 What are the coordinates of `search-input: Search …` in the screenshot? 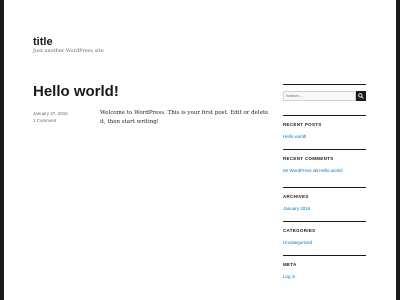 It's located at (319, 96).